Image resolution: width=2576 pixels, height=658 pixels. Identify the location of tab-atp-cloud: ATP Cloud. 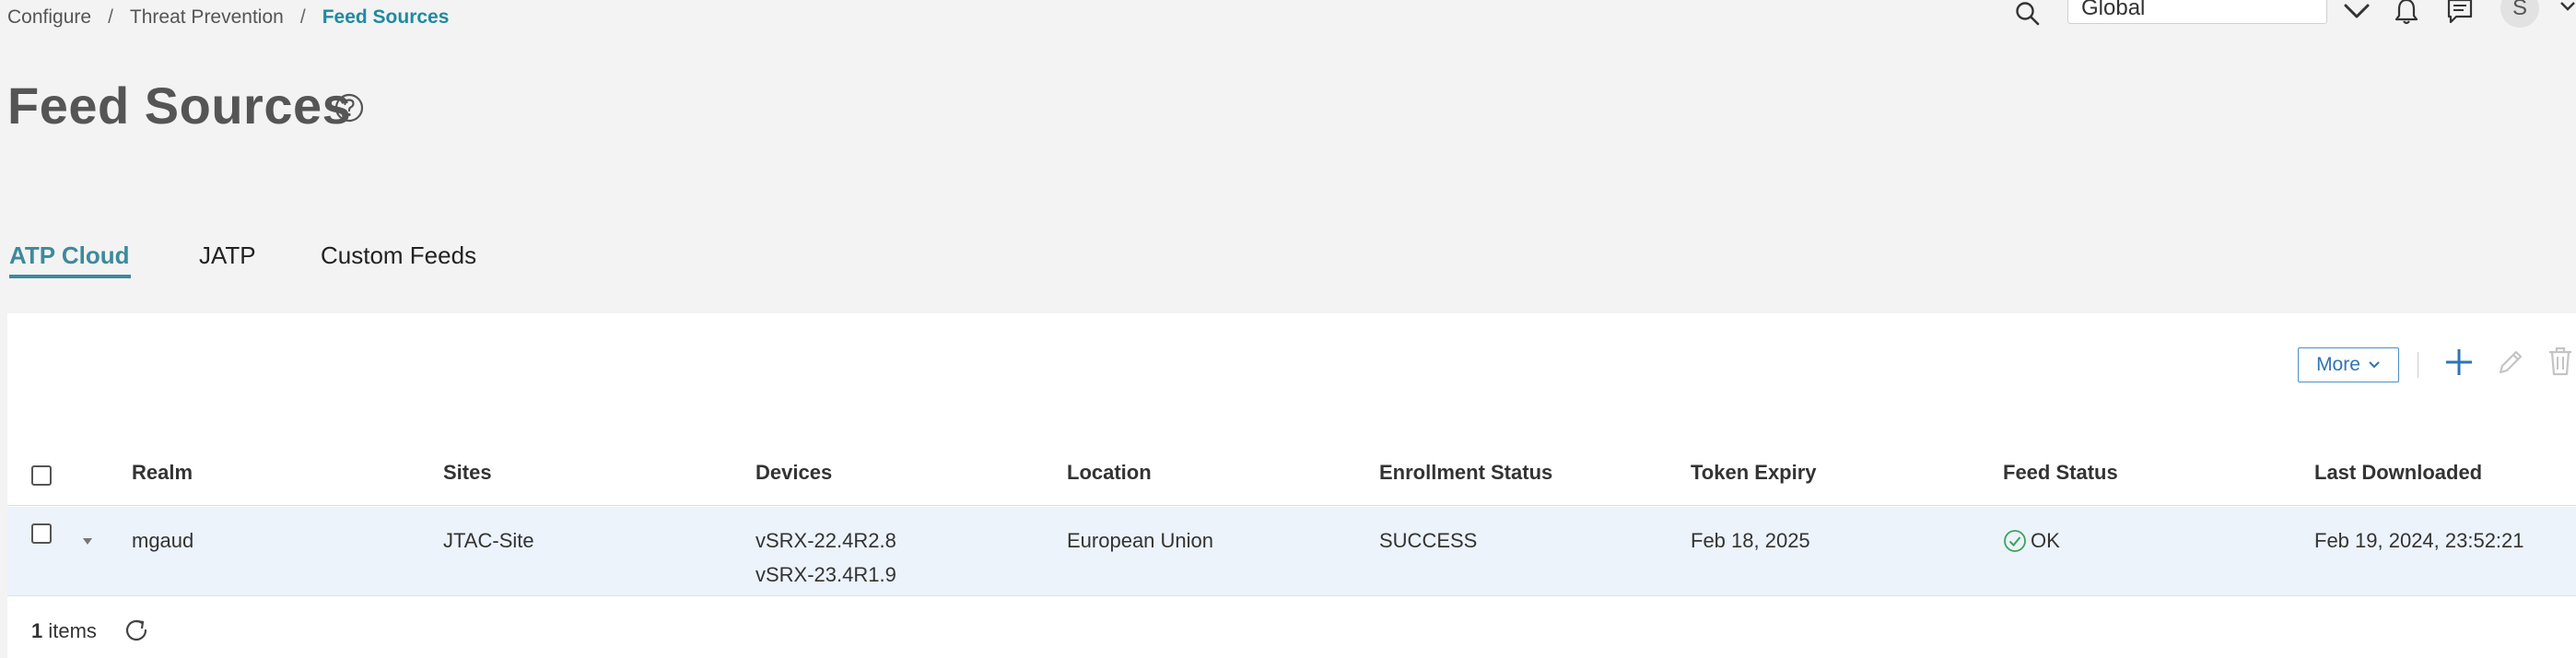
(69, 255).